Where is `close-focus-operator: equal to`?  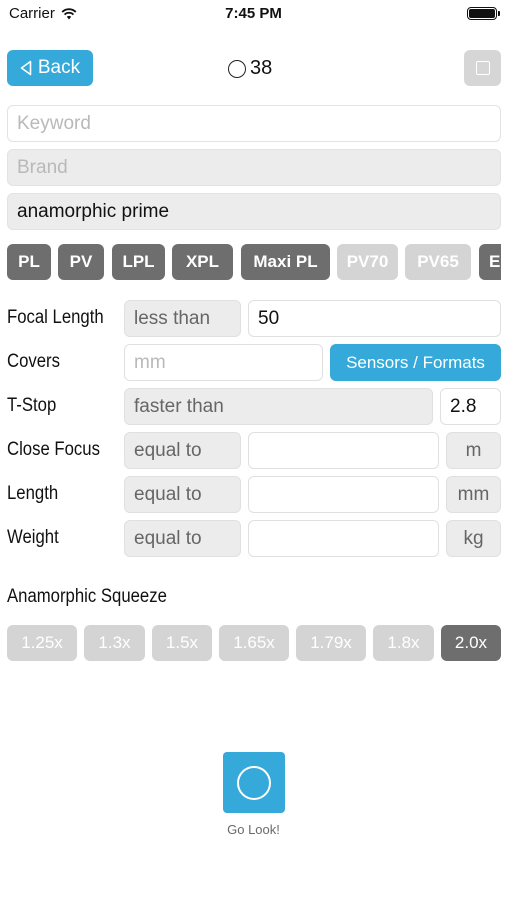 close-focus-operator: equal to is located at coordinates (182, 450).